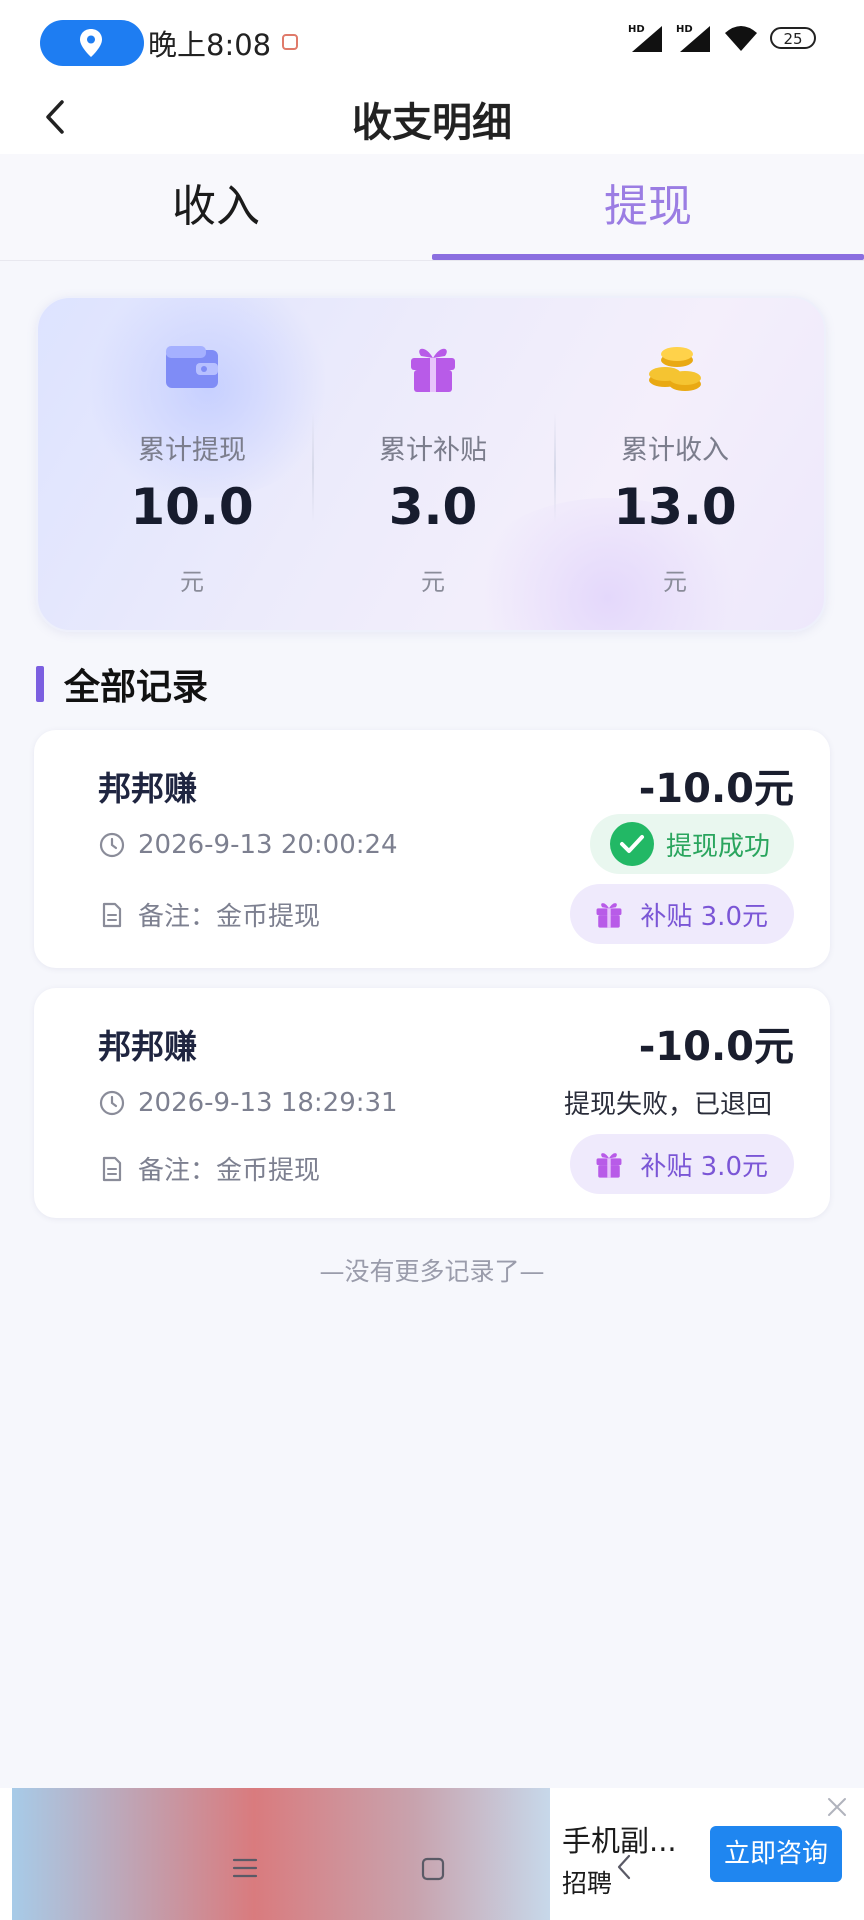 The height and width of the screenshot is (1920, 864). I want to click on title-bar: 收支明细, so click(432, 119).